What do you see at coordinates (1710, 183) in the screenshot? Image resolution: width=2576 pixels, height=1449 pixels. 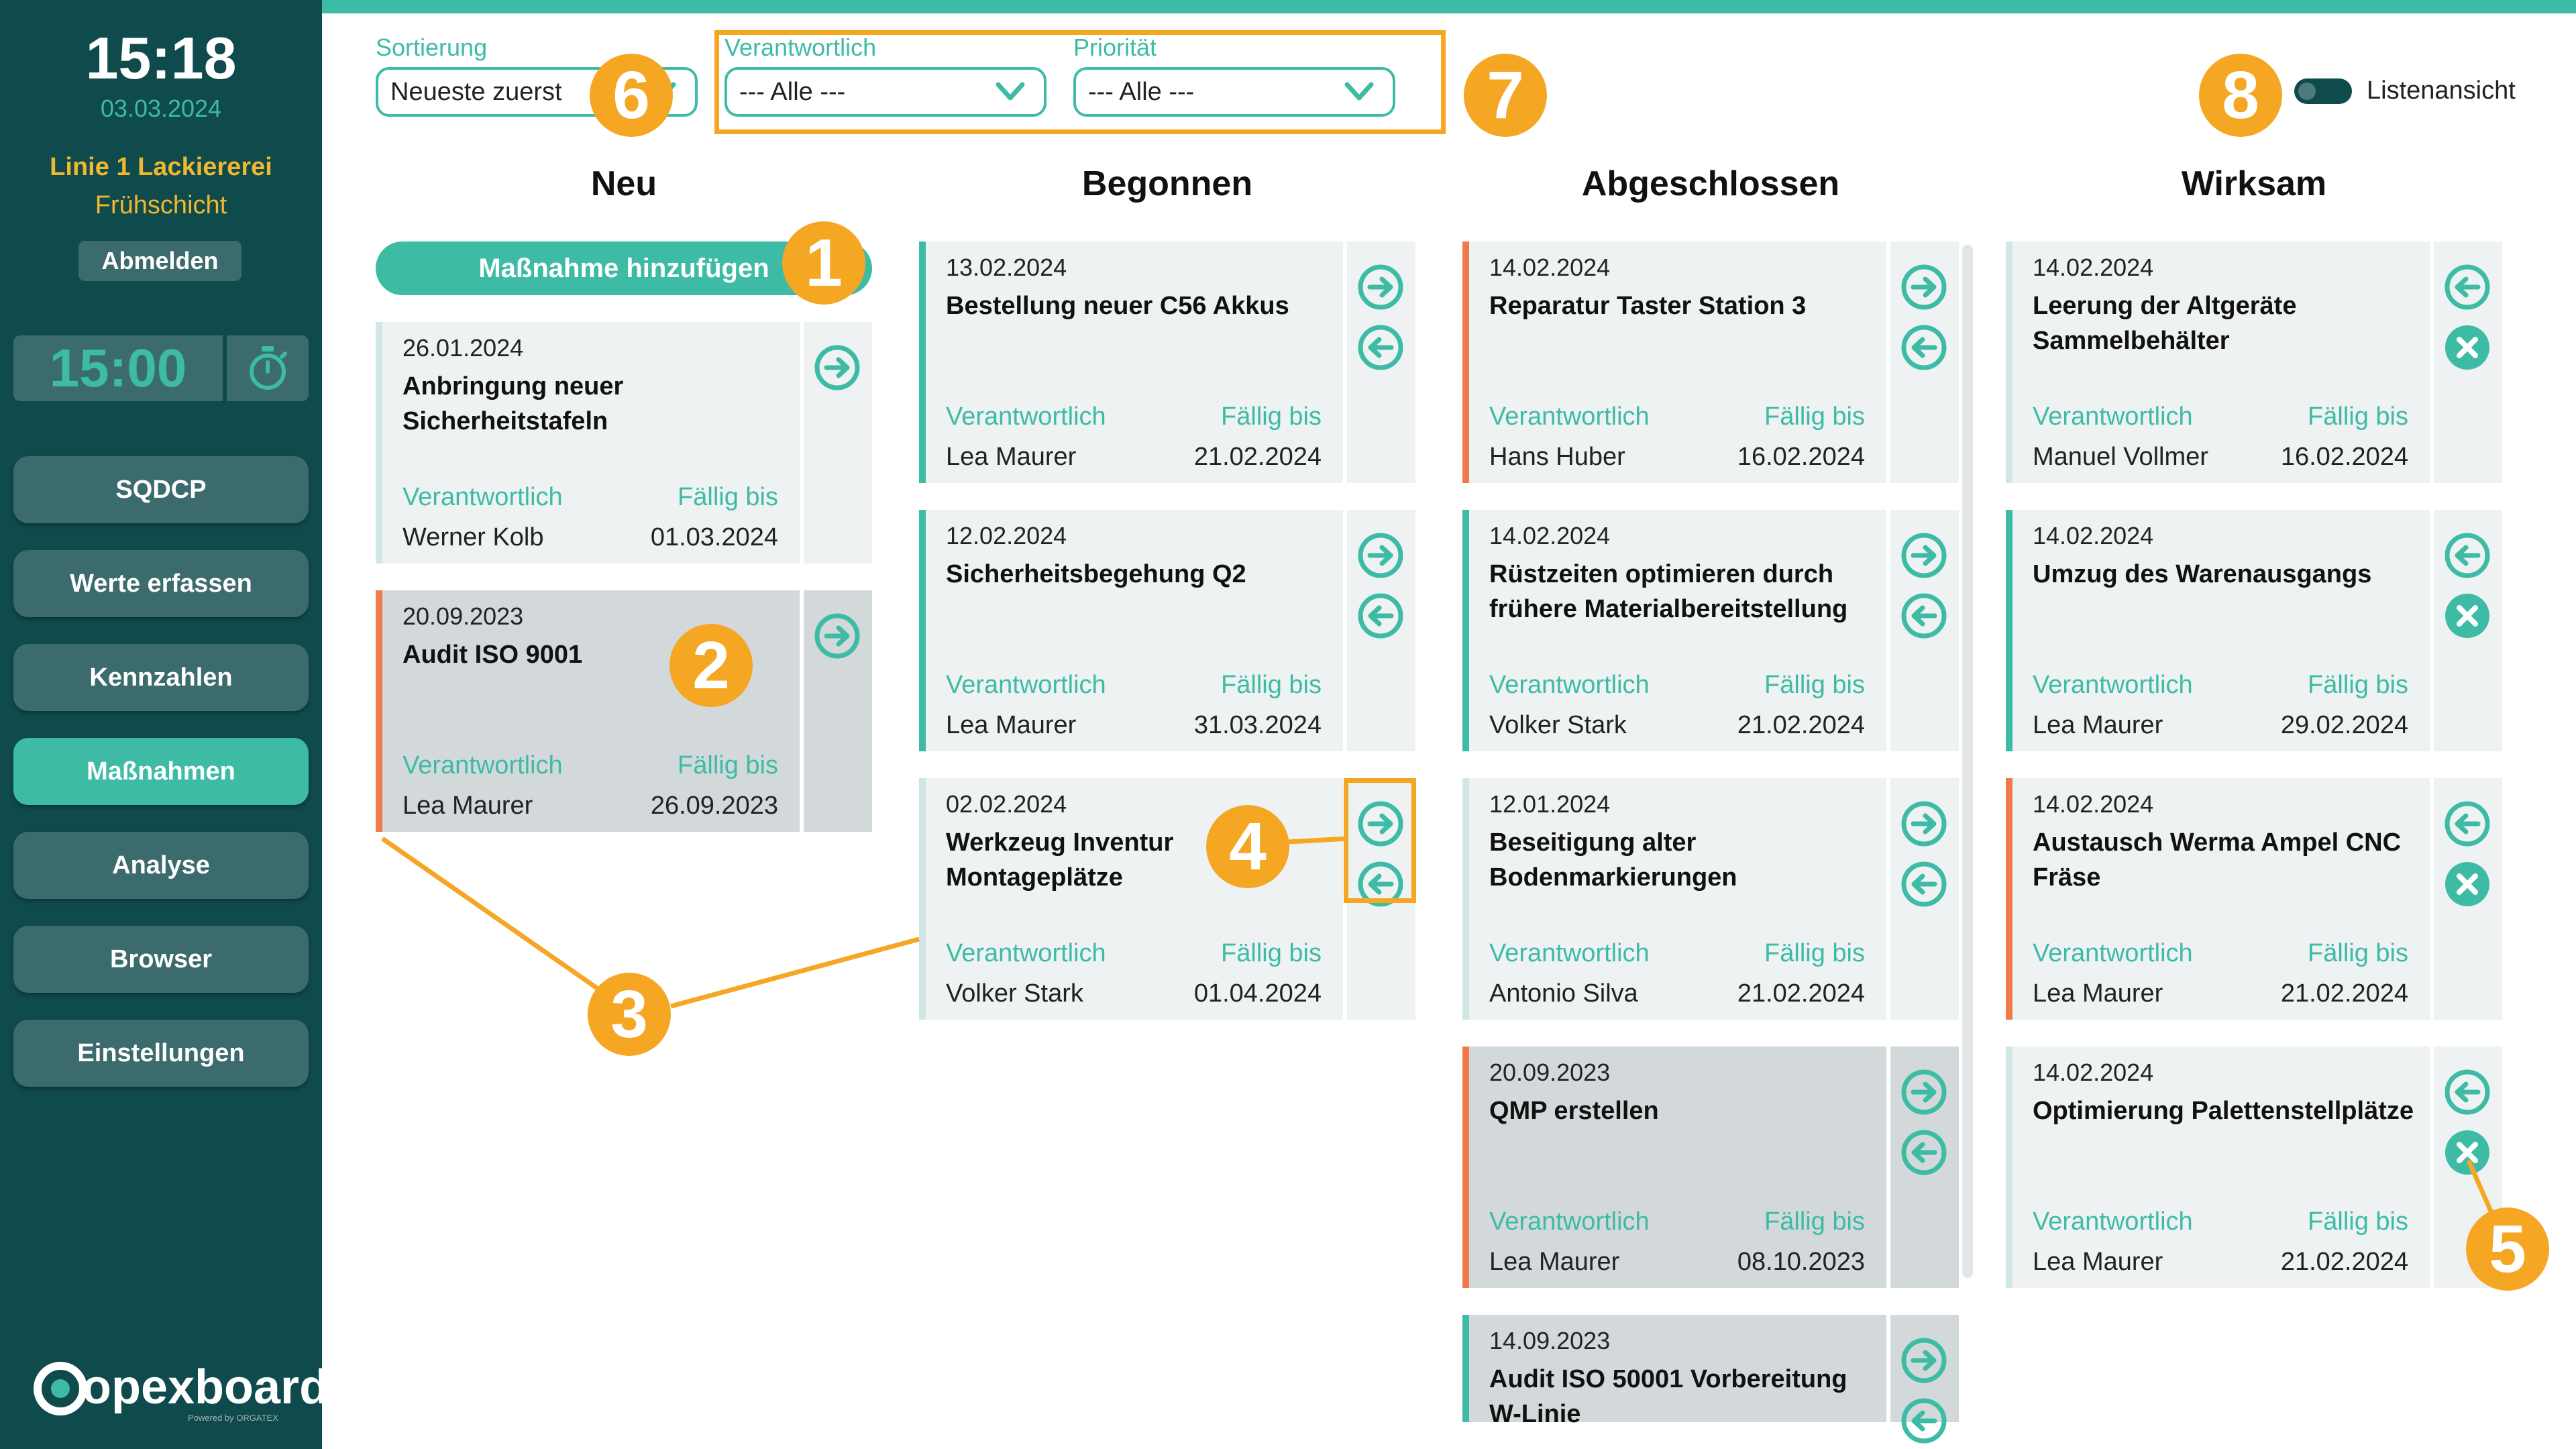 I see `column-header-done: Abgeschlossen` at bounding box center [1710, 183].